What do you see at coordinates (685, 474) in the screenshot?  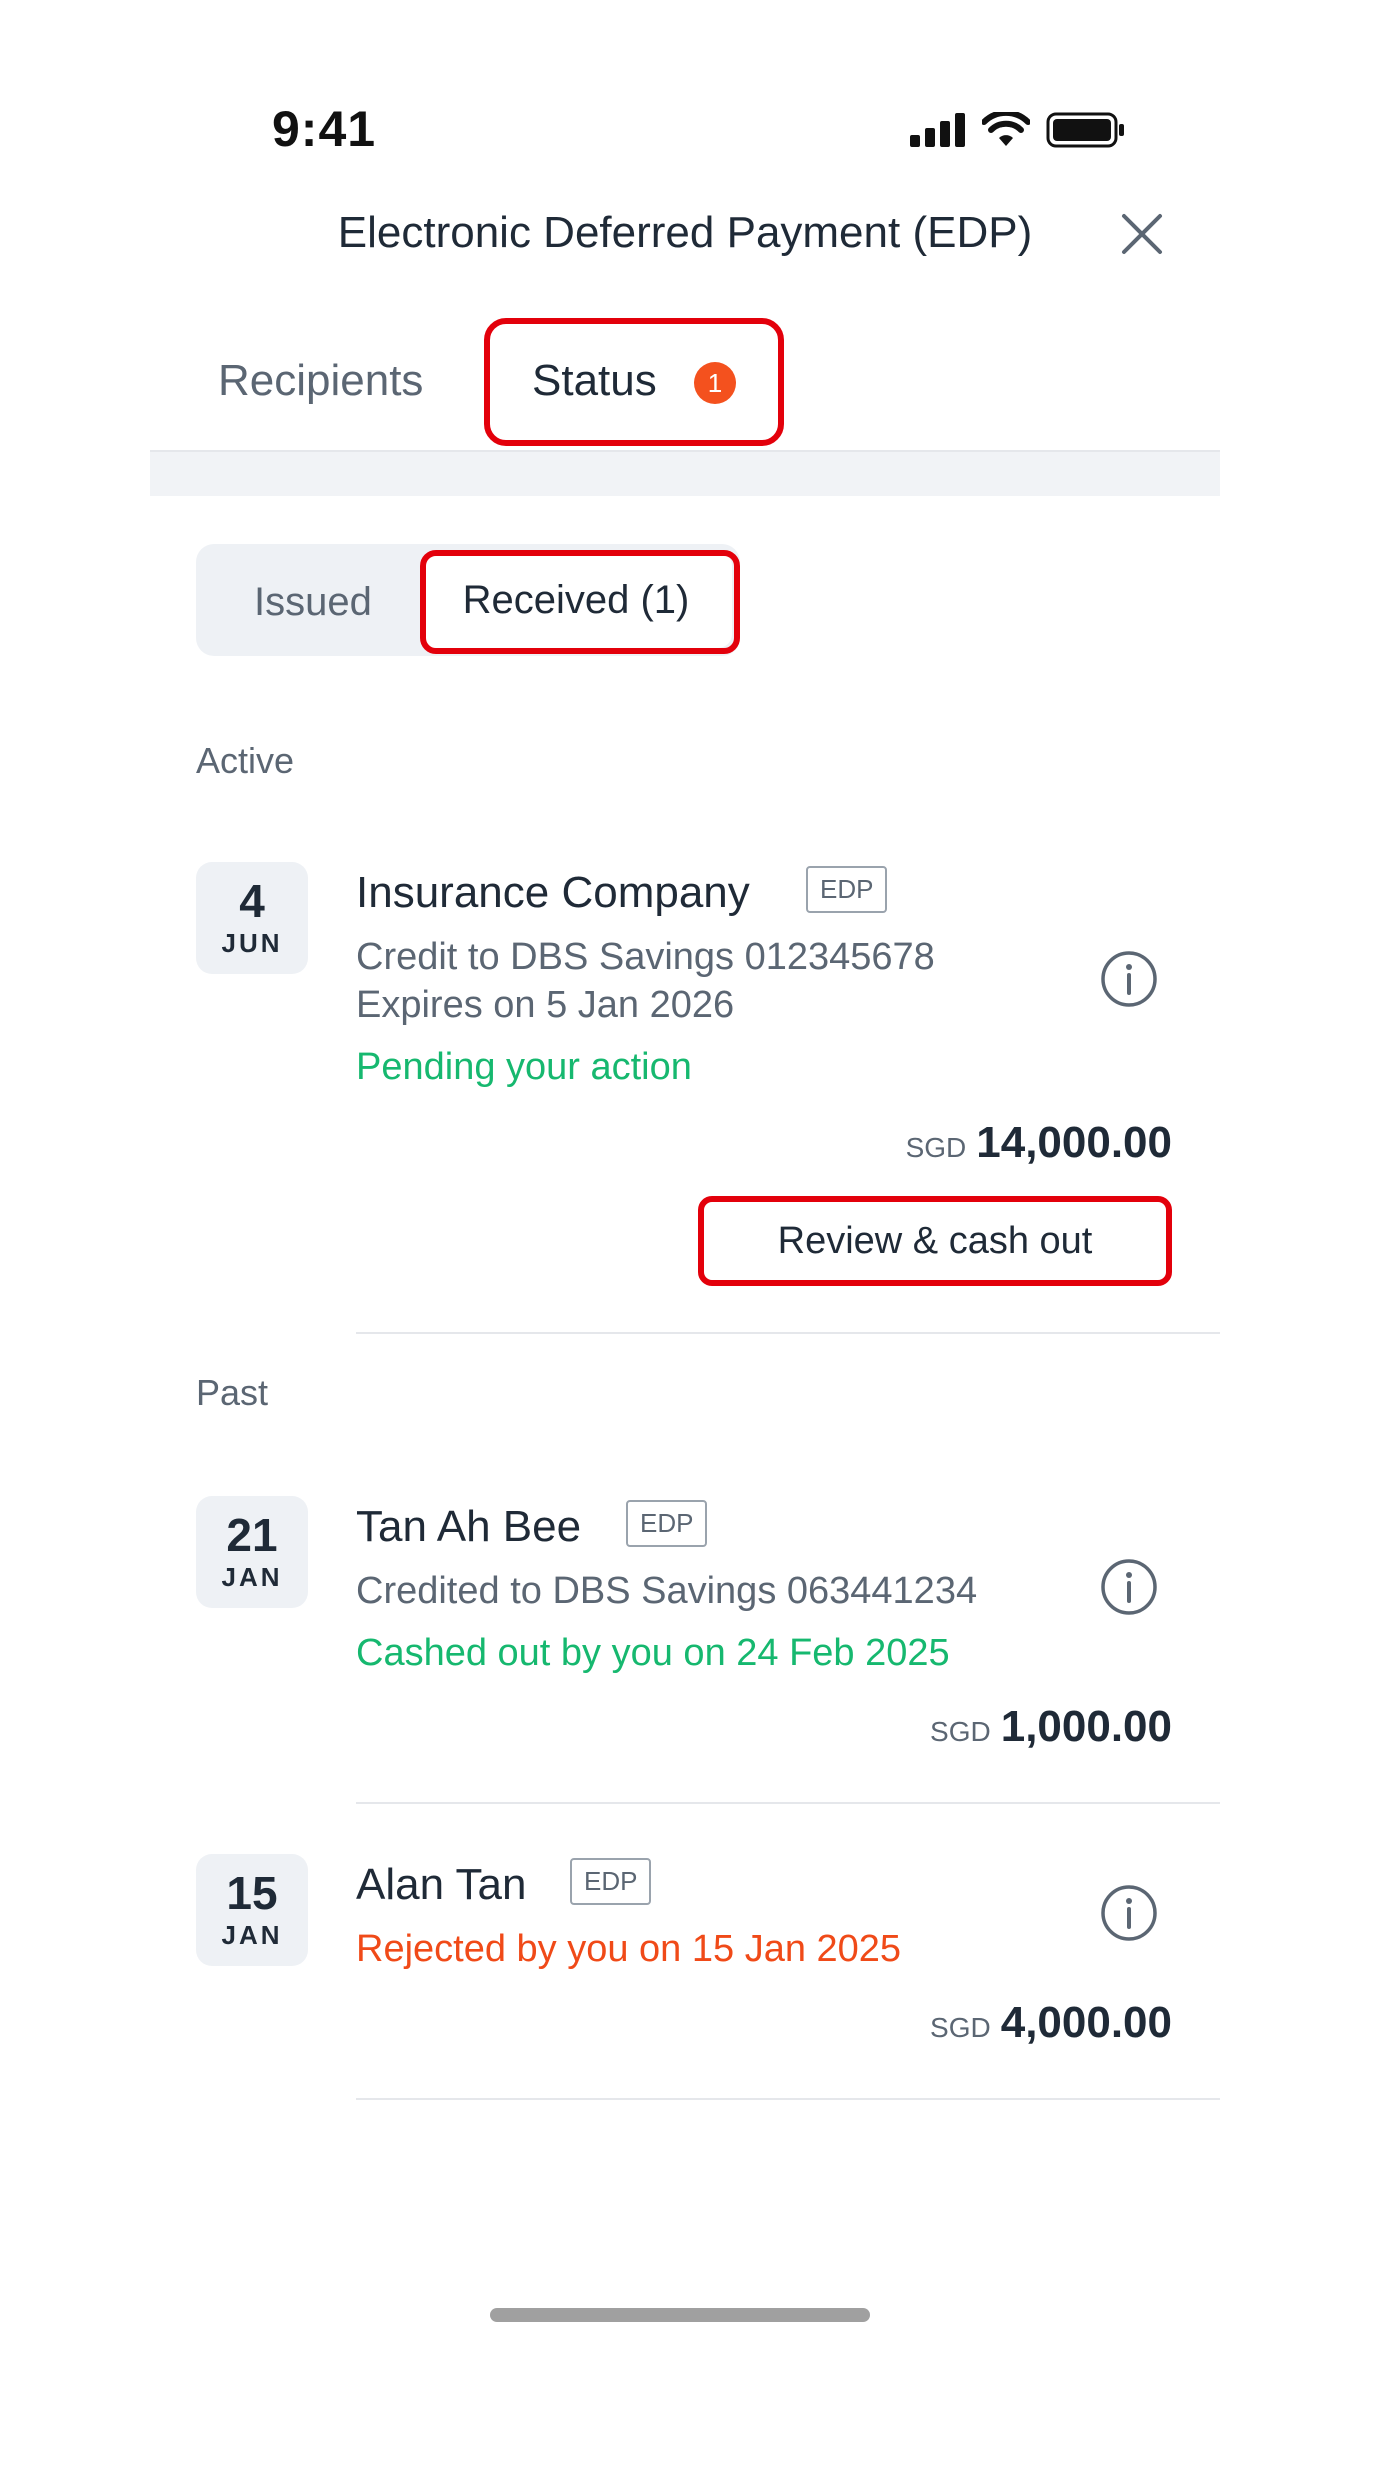 I see `header-divider` at bounding box center [685, 474].